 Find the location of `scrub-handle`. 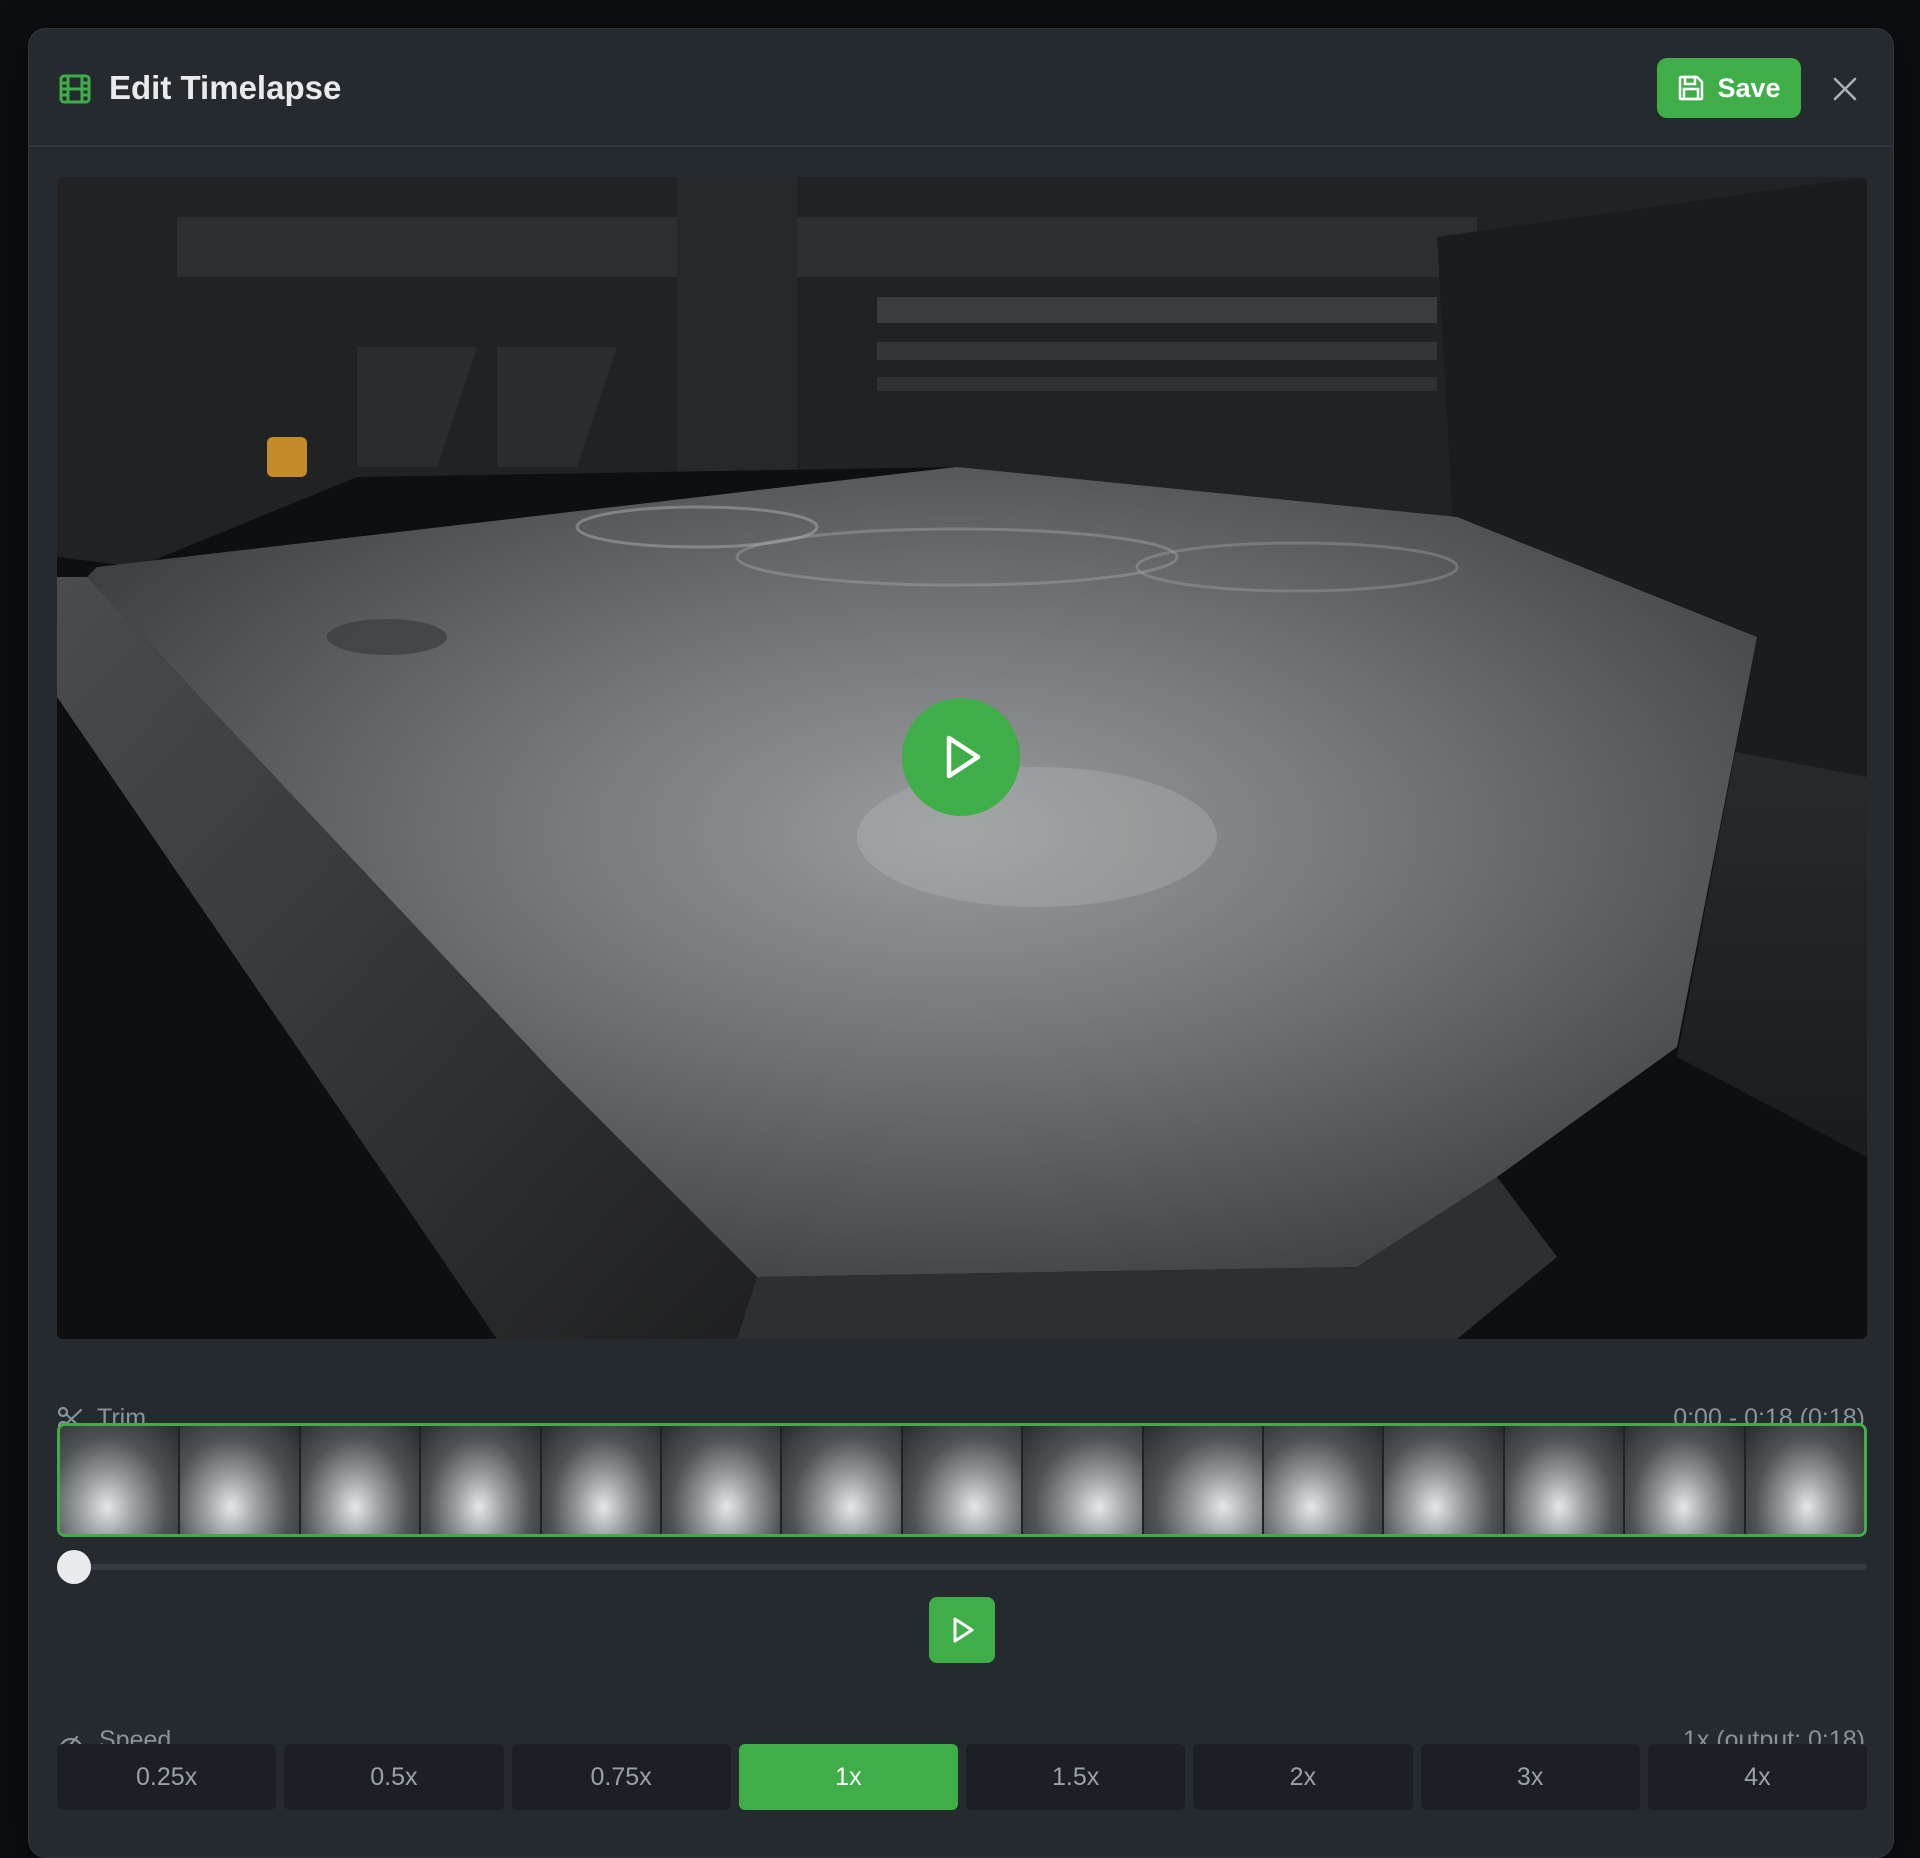

scrub-handle is located at coordinates (74, 1567).